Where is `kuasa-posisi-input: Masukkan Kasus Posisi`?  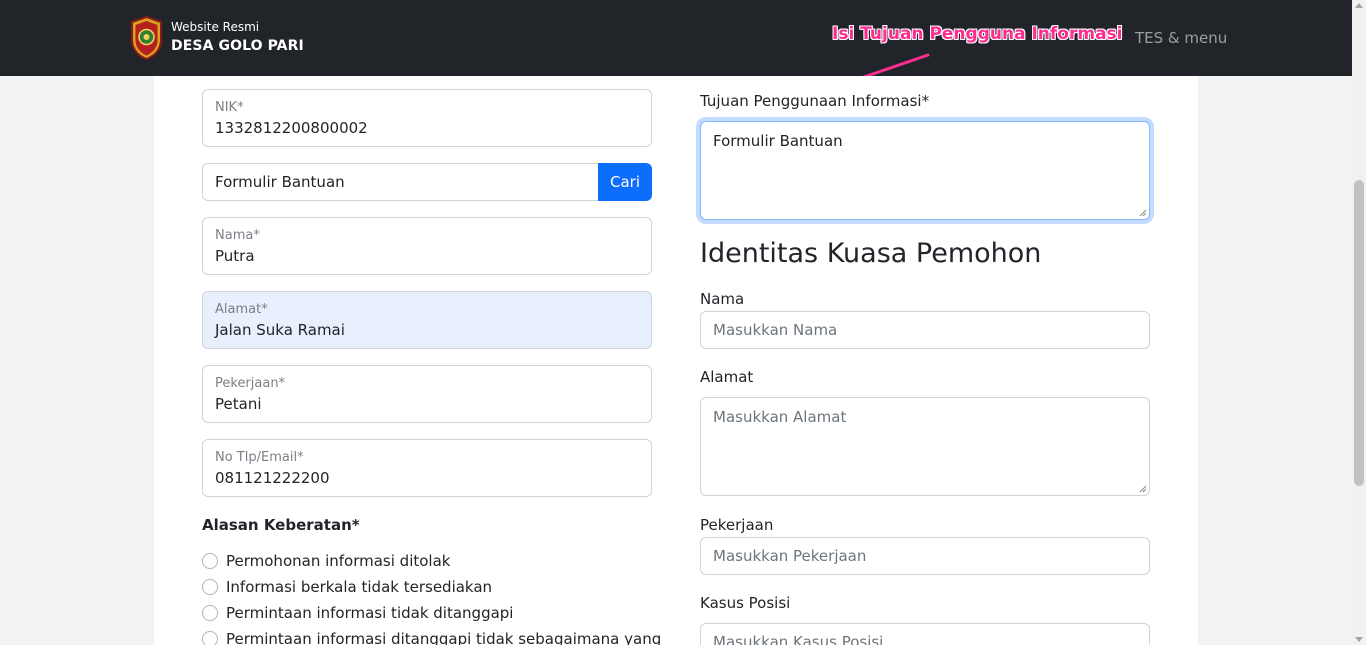 kuasa-posisi-input: Masukkan Kasus Posisi is located at coordinates (925, 634).